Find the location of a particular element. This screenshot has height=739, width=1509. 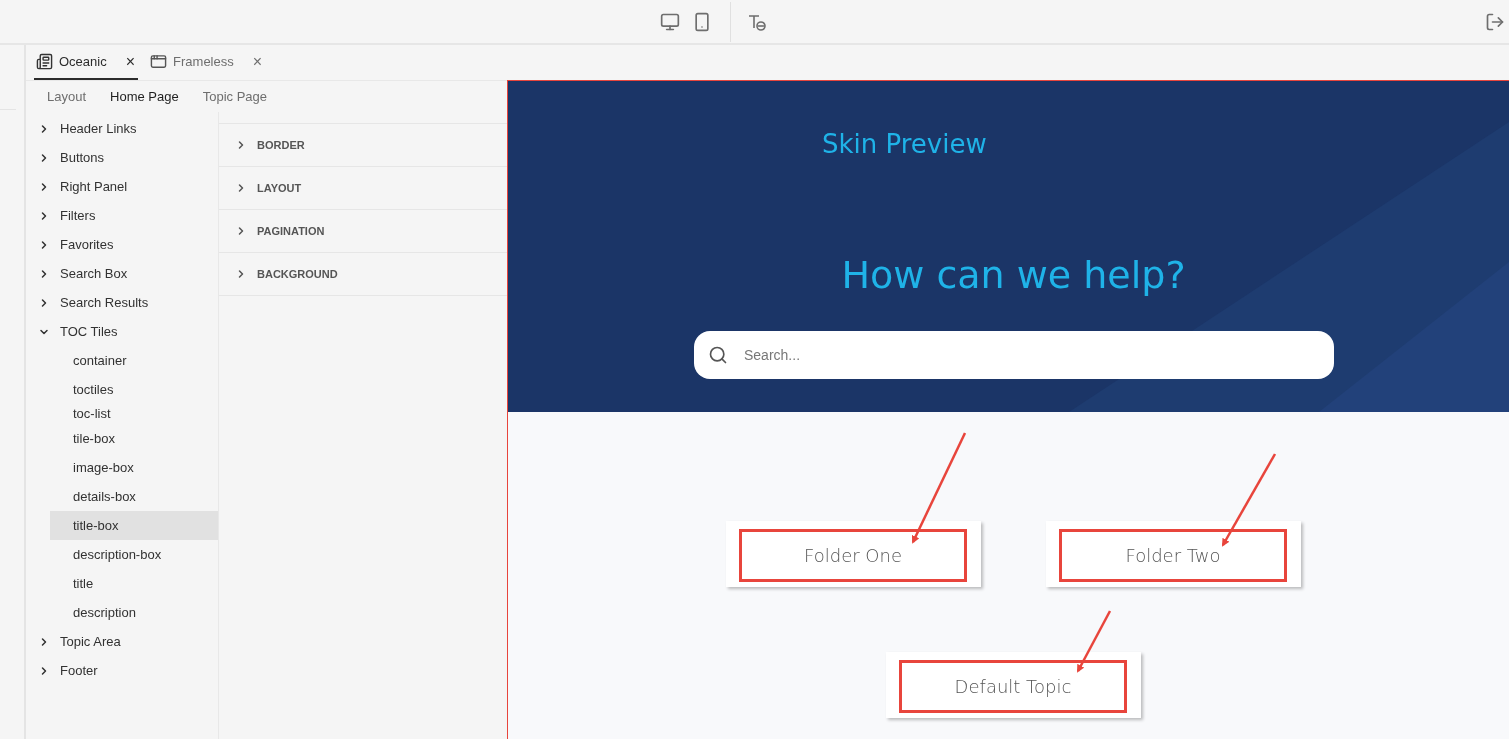

tree-child-item: title is located at coordinates (134, 583).